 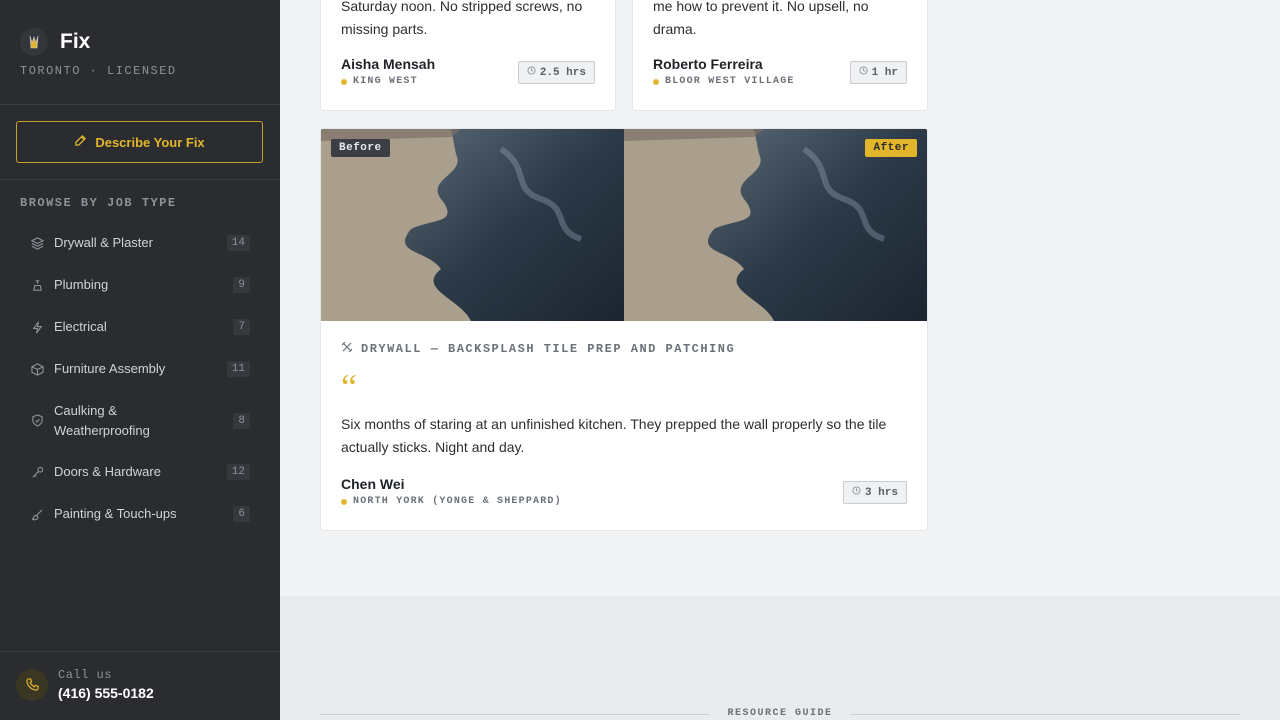 What do you see at coordinates (37, 285) in the screenshot?
I see `faucet-icon` at bounding box center [37, 285].